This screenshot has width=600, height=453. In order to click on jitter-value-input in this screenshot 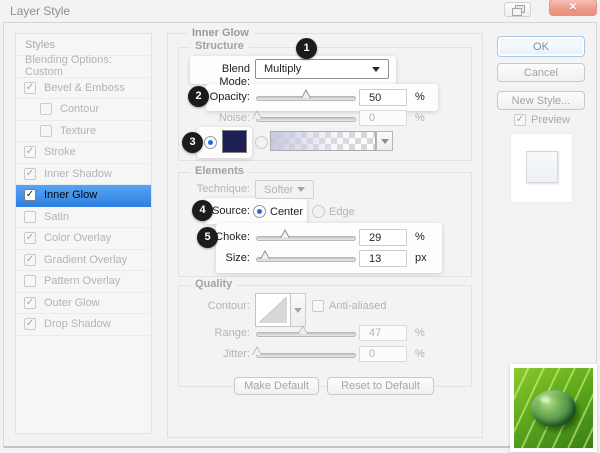, I will do `click(383, 354)`.